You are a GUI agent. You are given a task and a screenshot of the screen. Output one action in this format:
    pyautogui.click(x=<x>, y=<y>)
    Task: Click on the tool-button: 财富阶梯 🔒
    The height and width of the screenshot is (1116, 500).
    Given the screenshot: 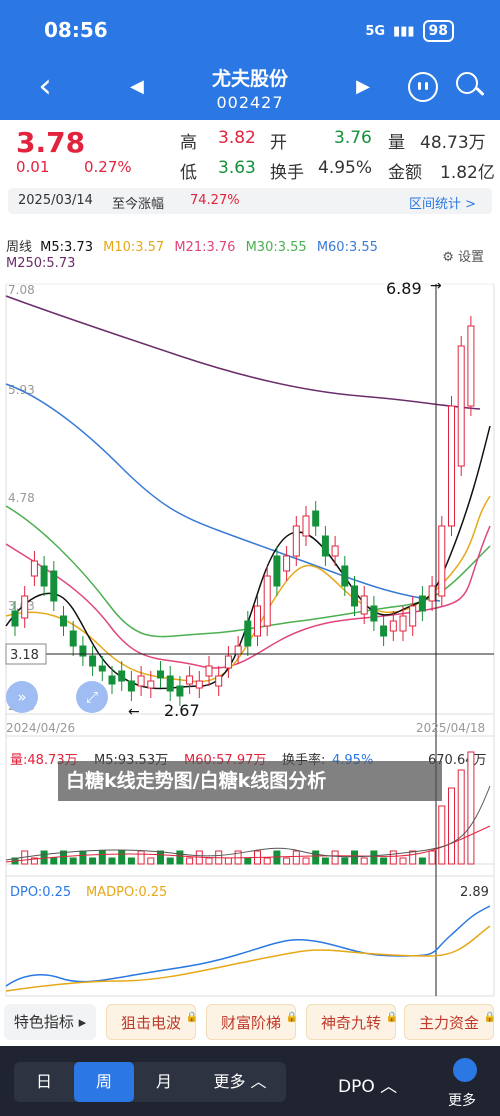 What is the action you would take?
    pyautogui.click(x=252, y=1022)
    